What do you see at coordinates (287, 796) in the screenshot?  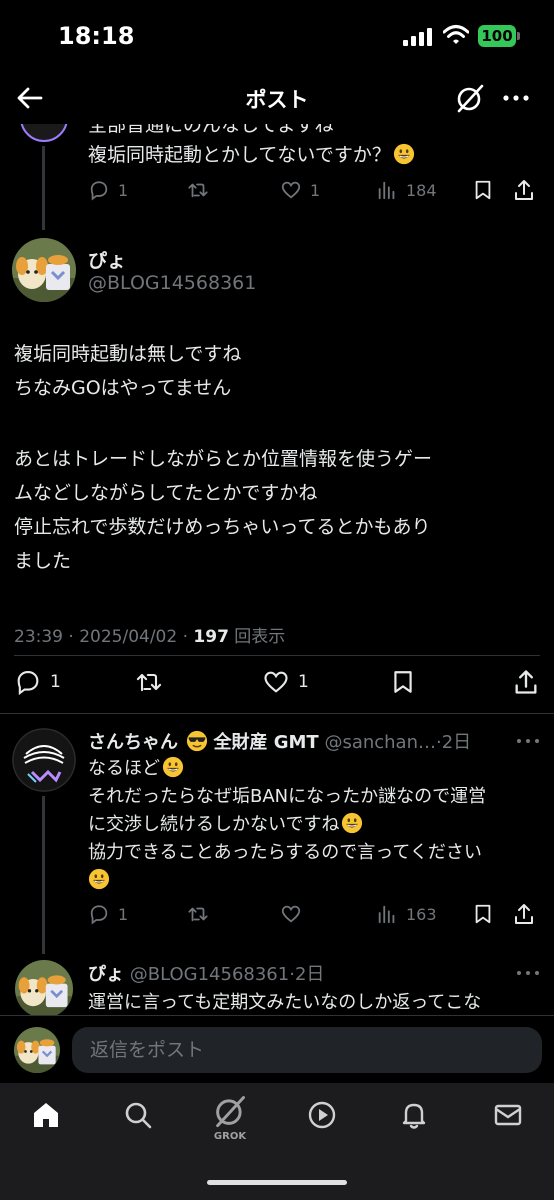 I see `reply-line: それだったらなぜ垢BANになったか謎なので運営` at bounding box center [287, 796].